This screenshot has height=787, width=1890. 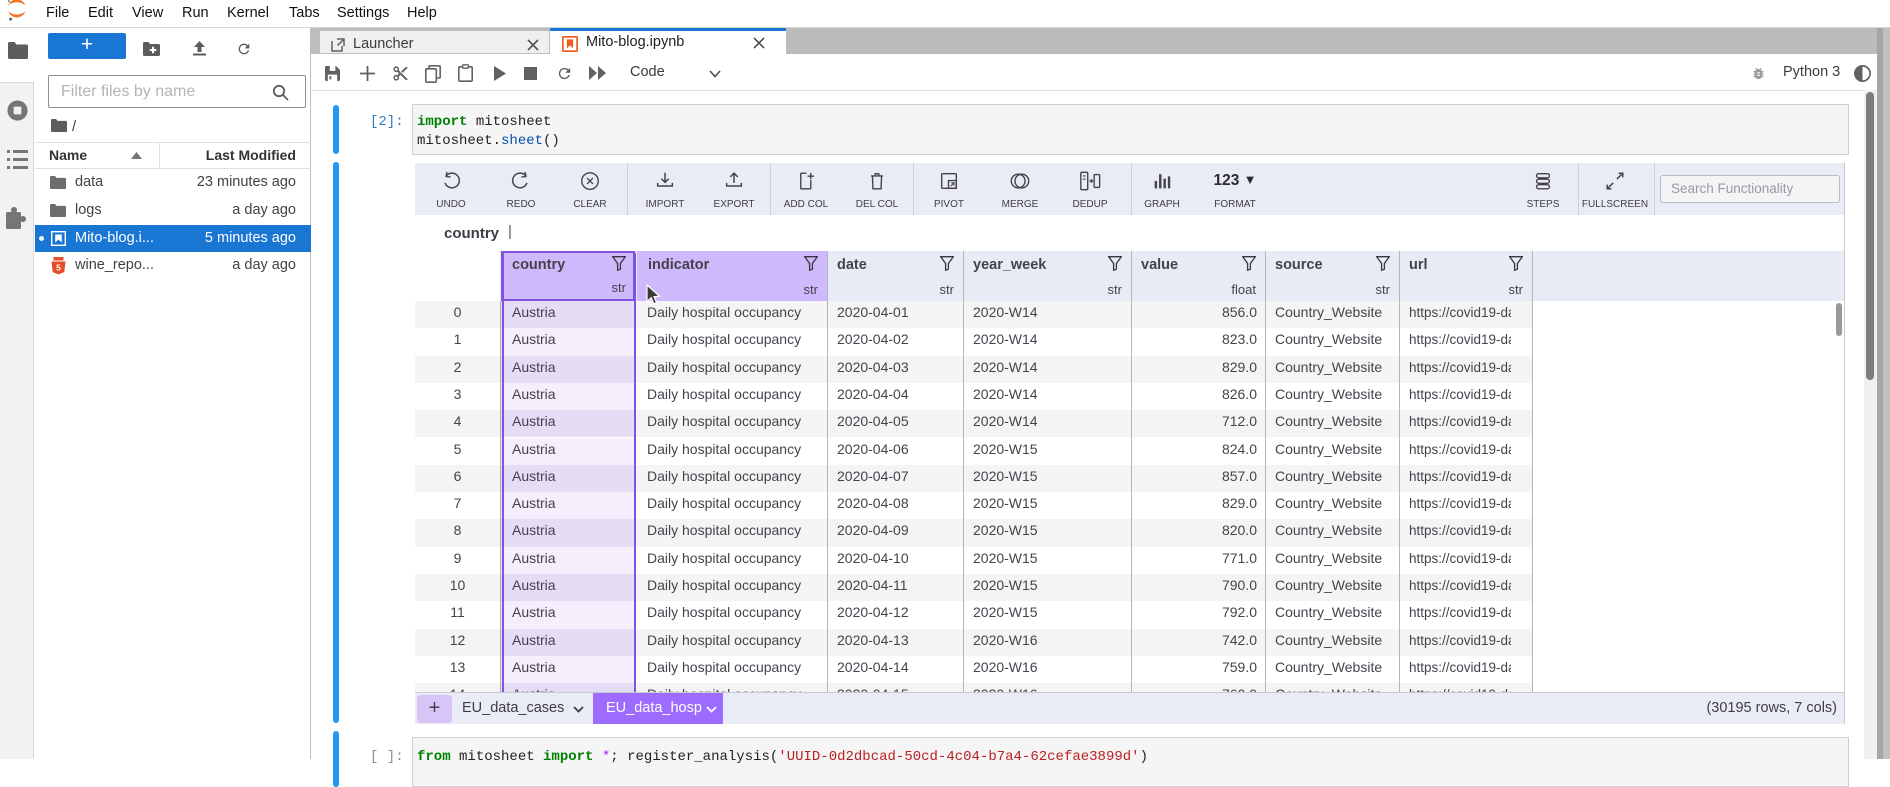 What do you see at coordinates (58, 267) in the screenshot?
I see `svg-text: 5` at bounding box center [58, 267].